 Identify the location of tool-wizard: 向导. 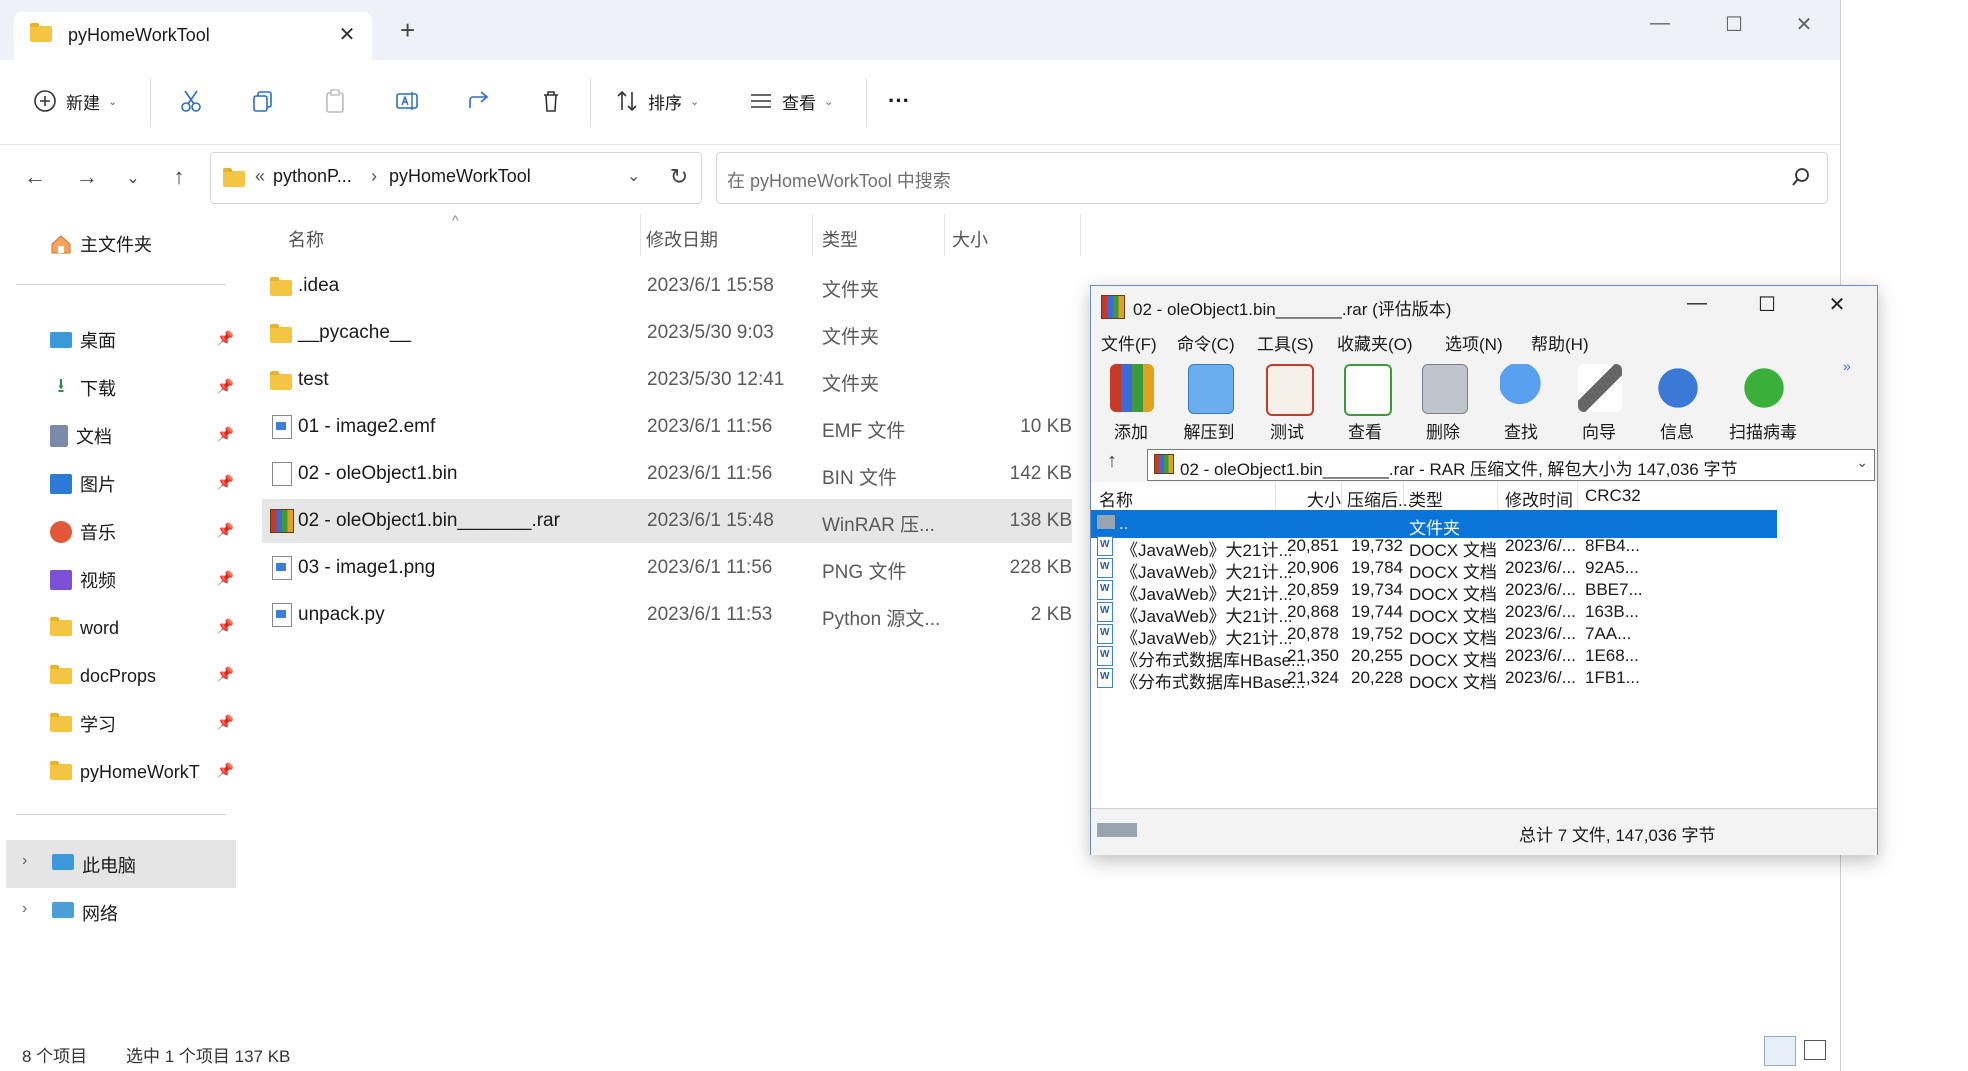
(1599, 402).